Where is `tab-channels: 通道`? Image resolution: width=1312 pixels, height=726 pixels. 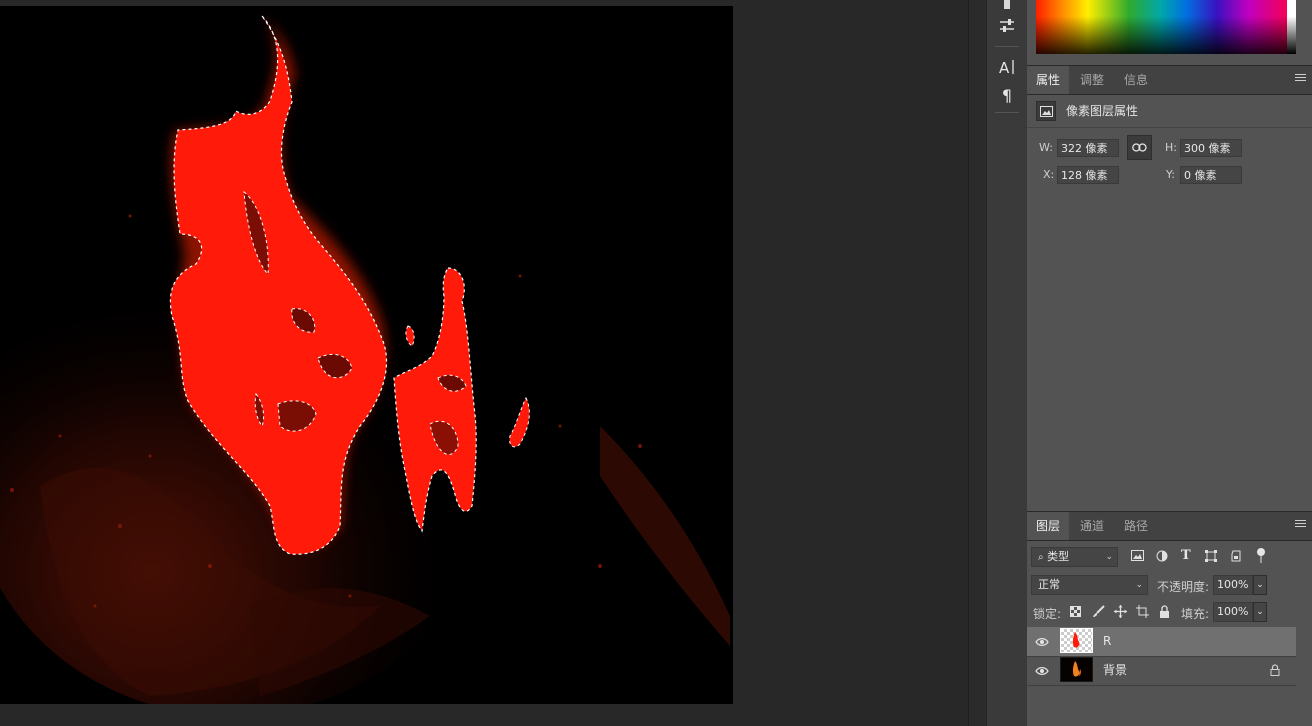 tab-channels: 通道 is located at coordinates (1092, 526).